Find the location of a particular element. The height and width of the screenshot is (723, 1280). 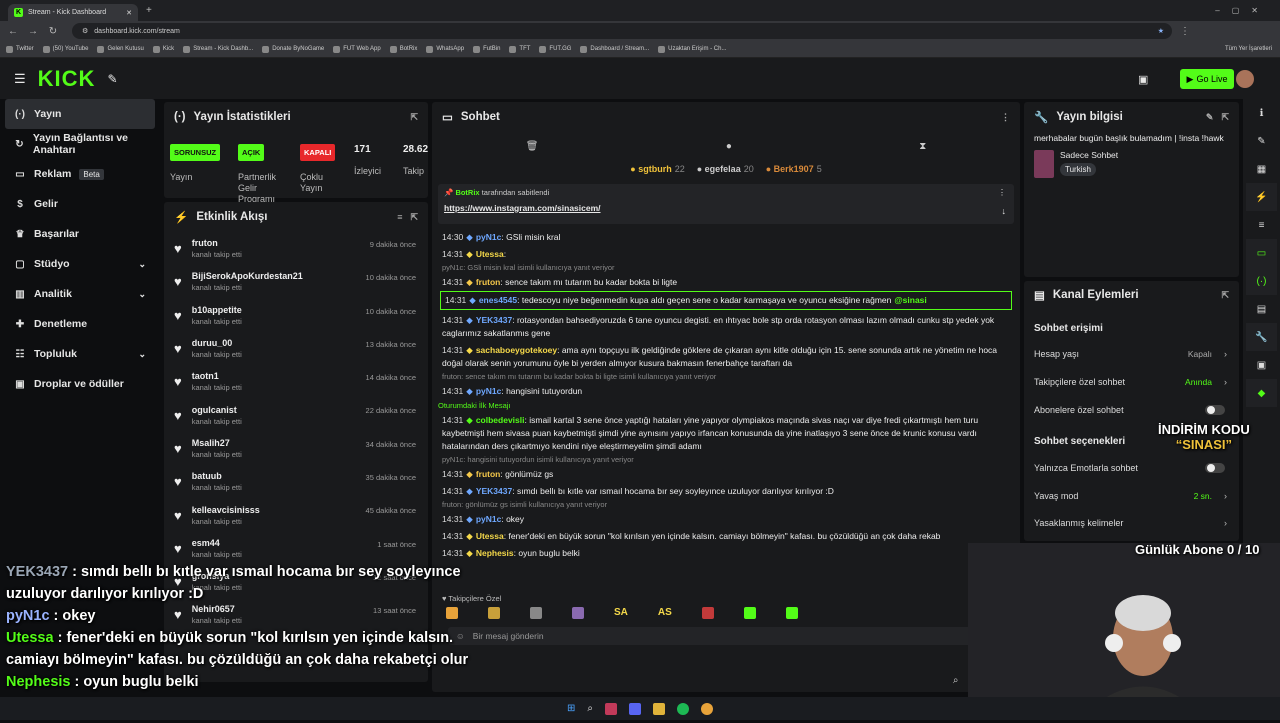

folder-icon is located at coordinates (659, 708).